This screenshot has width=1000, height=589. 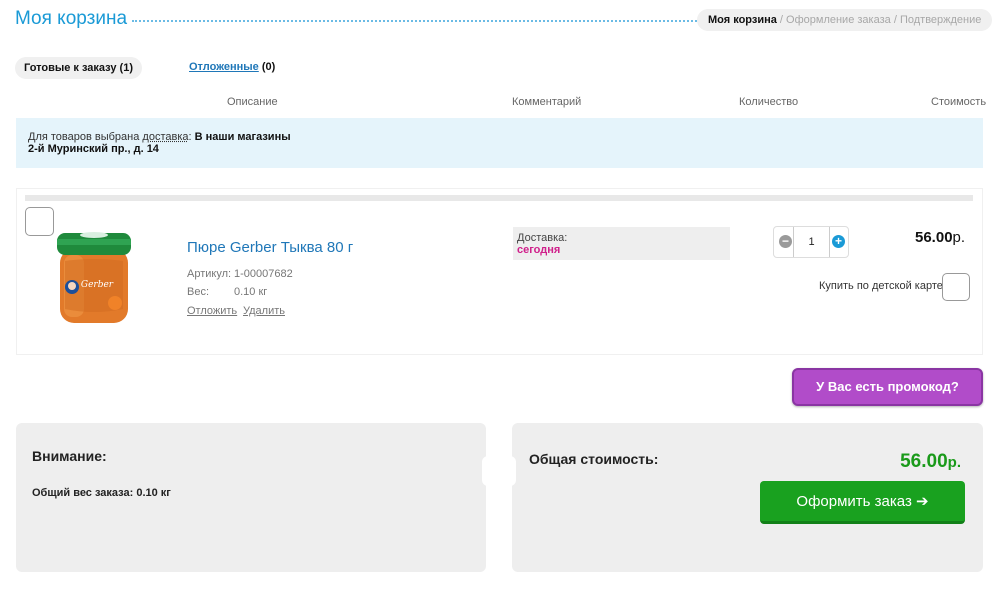 What do you see at coordinates (93, 149) in the screenshot?
I see `delivery-address: 2-й Муринский пр., д. 14` at bounding box center [93, 149].